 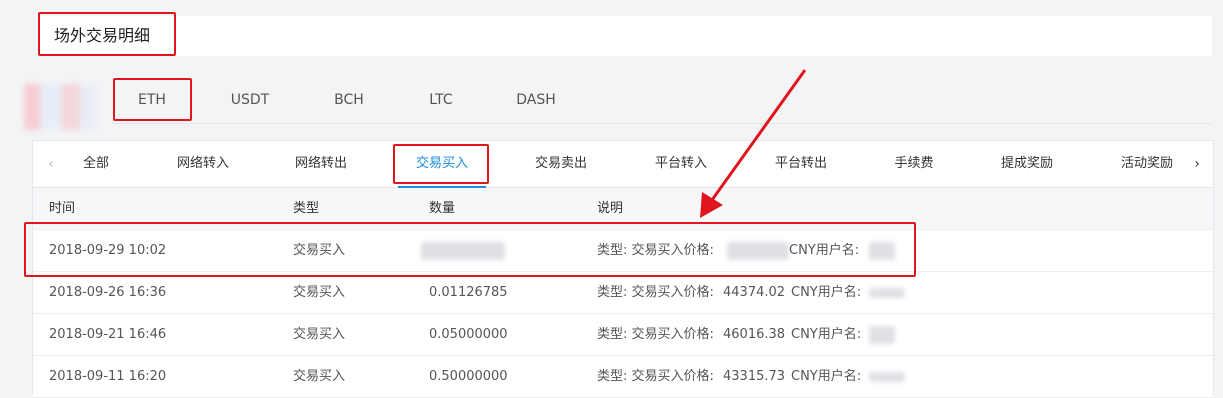 I want to click on tab-trade-buy: 交易买入, so click(x=442, y=164).